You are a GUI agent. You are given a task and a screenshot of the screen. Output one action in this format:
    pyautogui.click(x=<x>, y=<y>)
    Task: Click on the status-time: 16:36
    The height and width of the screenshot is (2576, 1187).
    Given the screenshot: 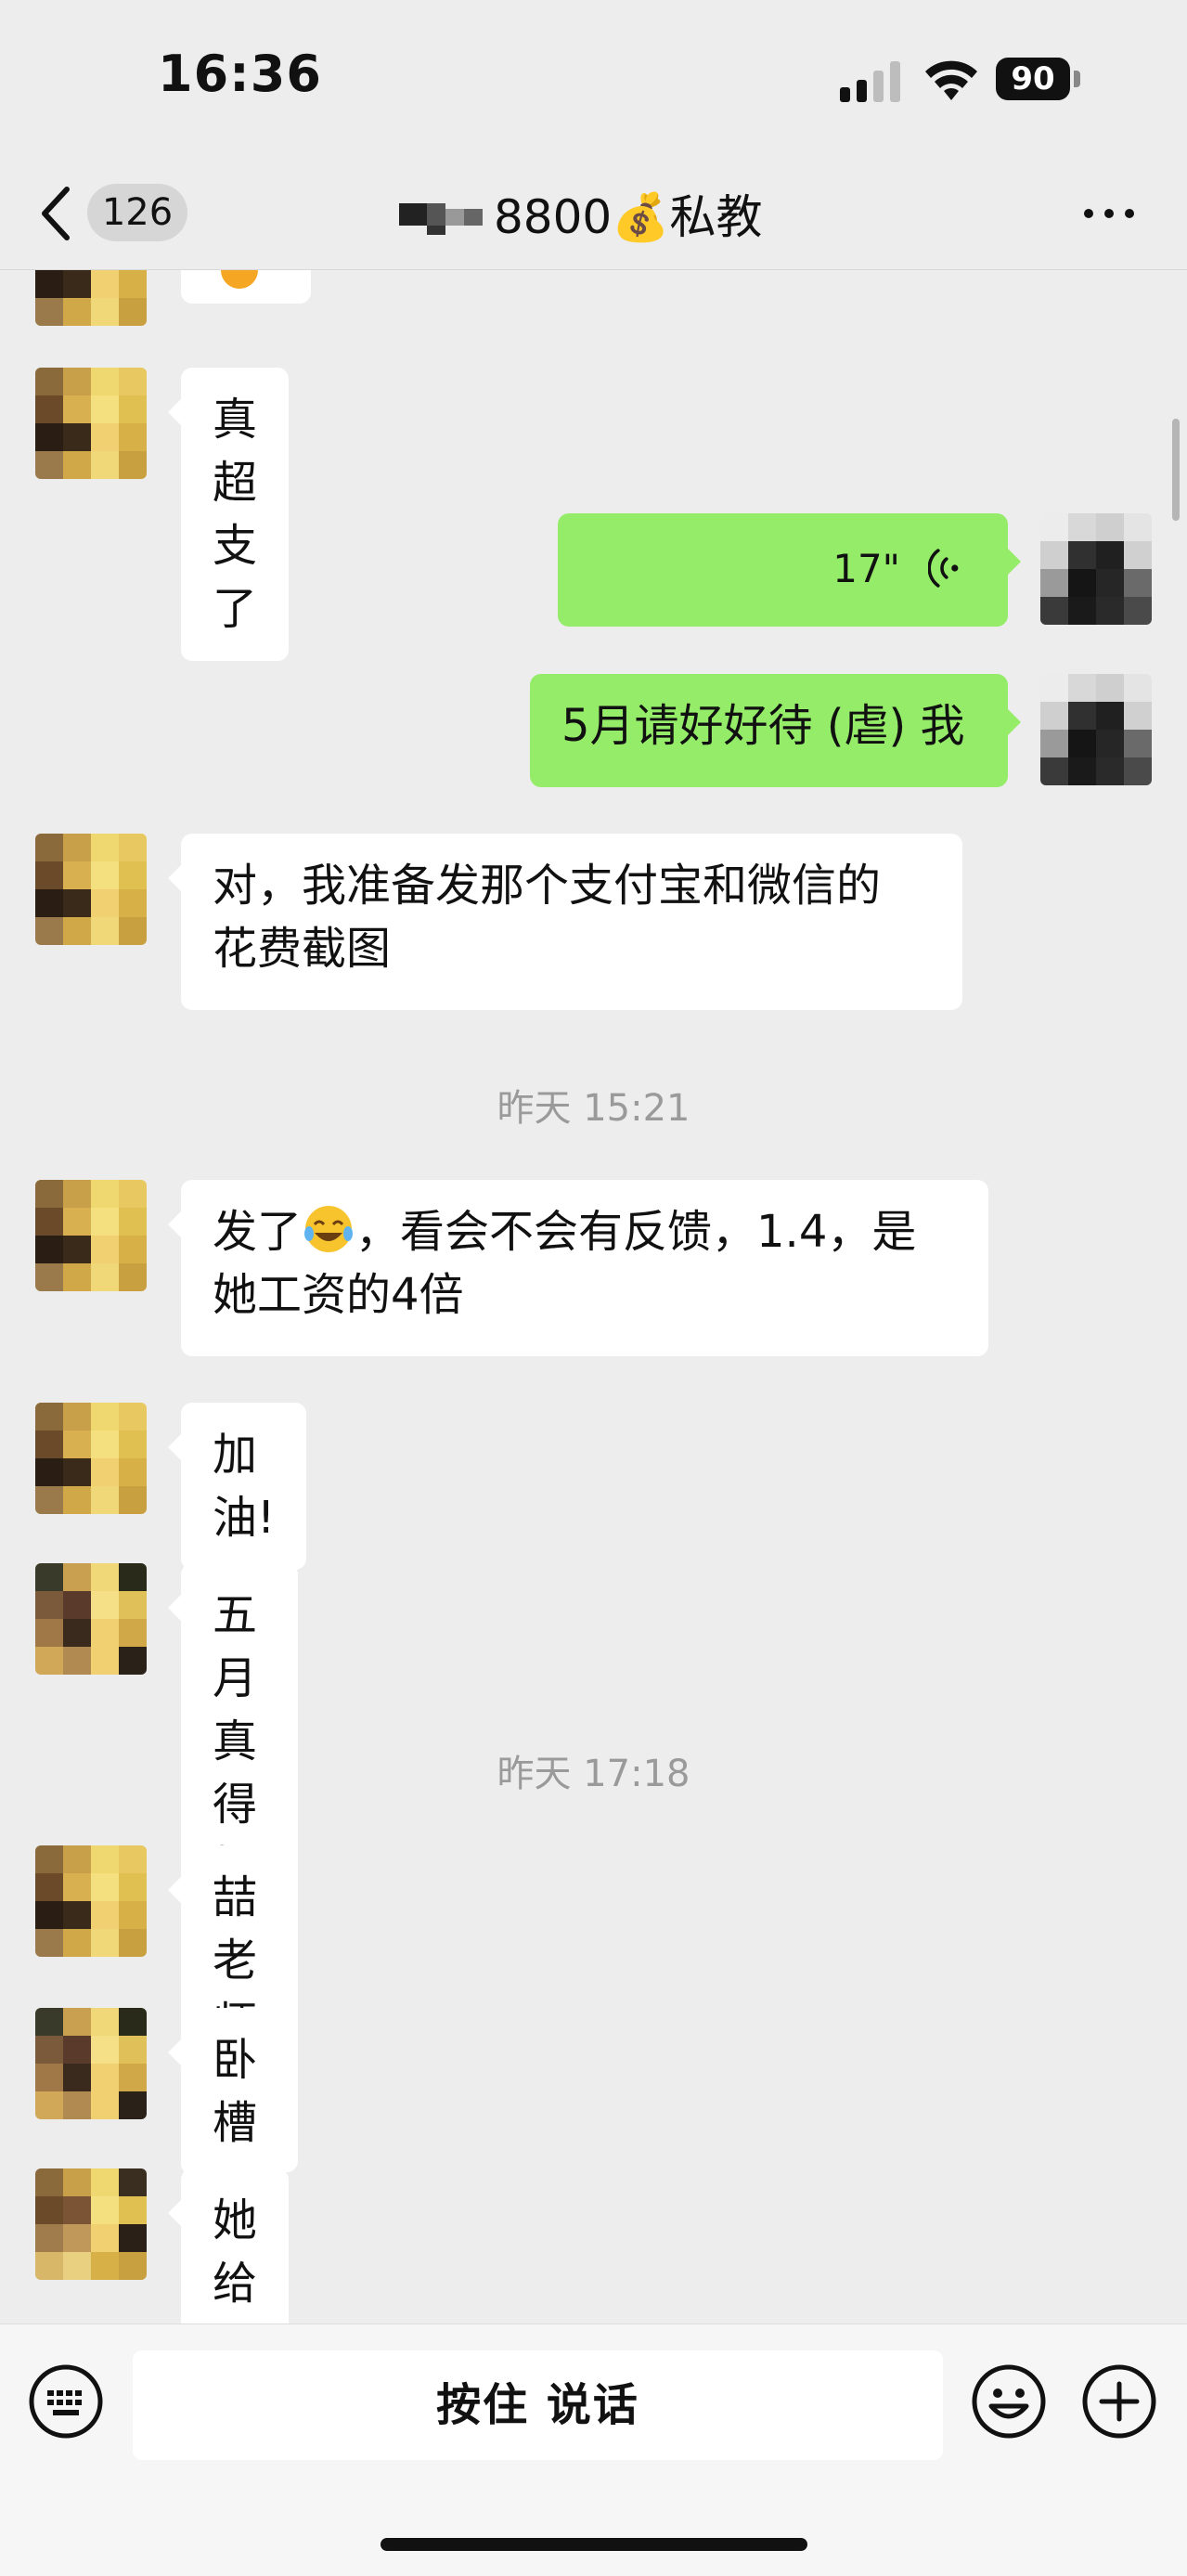 What is the action you would take?
    pyautogui.click(x=240, y=74)
    